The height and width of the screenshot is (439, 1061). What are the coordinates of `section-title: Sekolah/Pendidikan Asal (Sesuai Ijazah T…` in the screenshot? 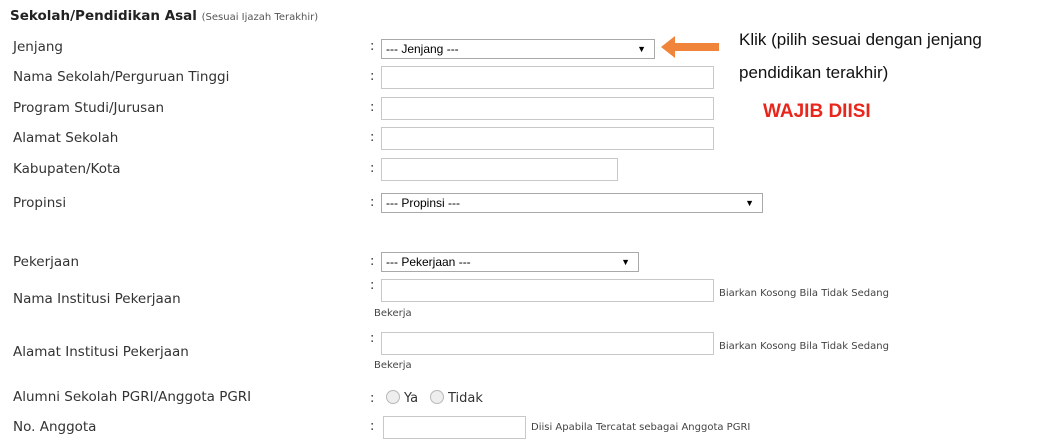 It's located at (164, 16).